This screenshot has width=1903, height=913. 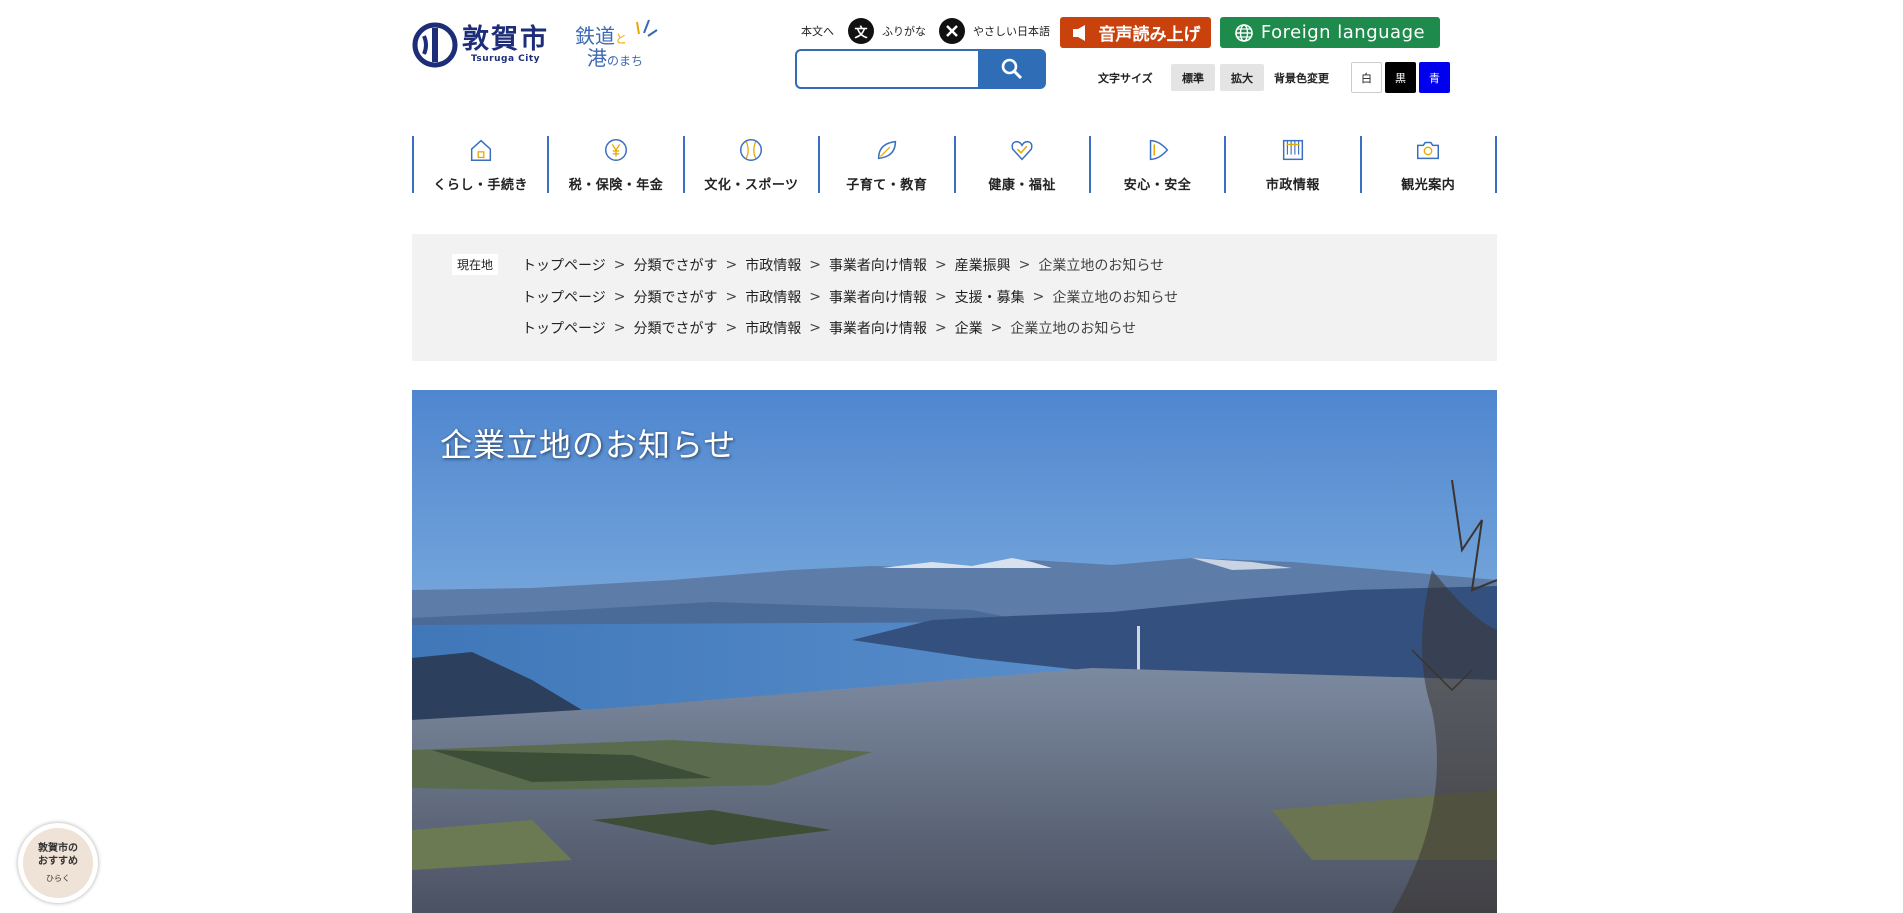 I want to click on bg-blue-button: 青, so click(x=1434, y=77).